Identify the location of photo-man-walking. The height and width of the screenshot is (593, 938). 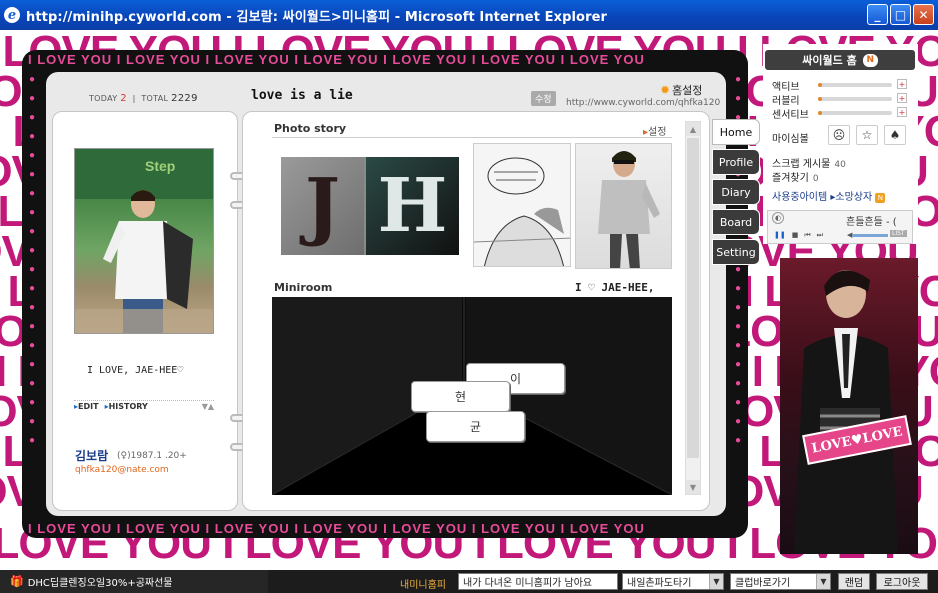
(623, 206).